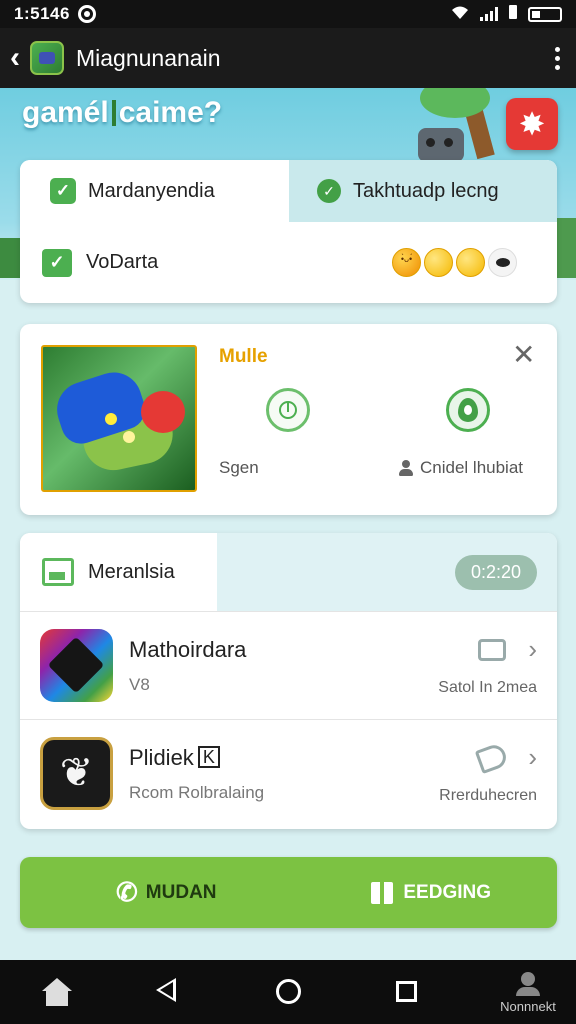 The height and width of the screenshot is (1024, 576). Describe the element at coordinates (288, 14) in the screenshot. I see `status-bar: 1:5146` at that location.